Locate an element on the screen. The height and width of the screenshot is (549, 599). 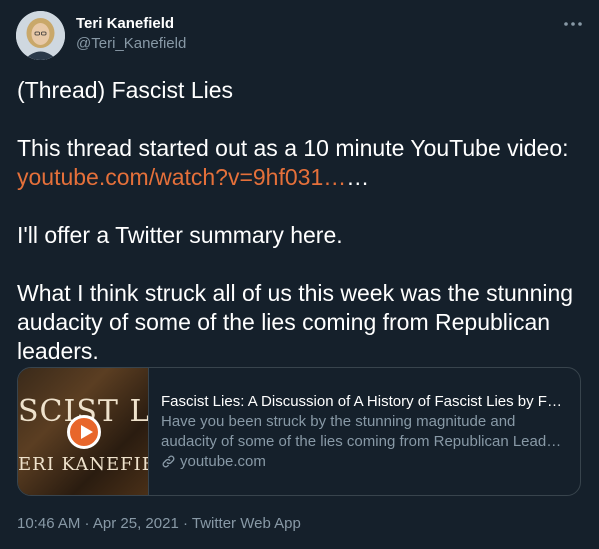
thumbnail-author-text: ERI KANEFIEL is located at coordinates (83, 464).